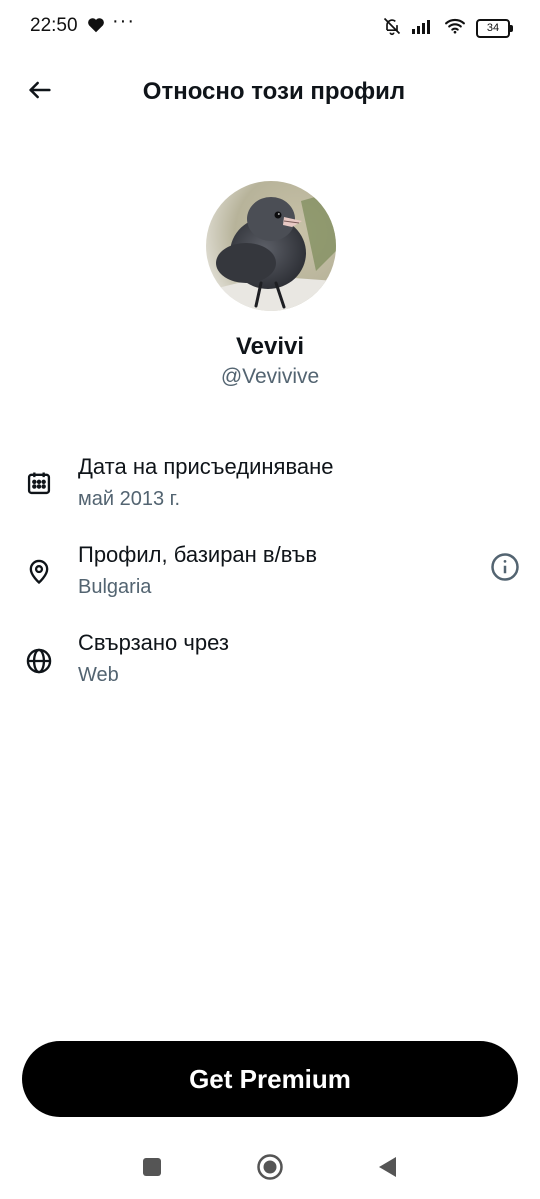 Image resolution: width=540 pixels, height=1199 pixels. I want to click on calendar-icon, so click(39, 483).